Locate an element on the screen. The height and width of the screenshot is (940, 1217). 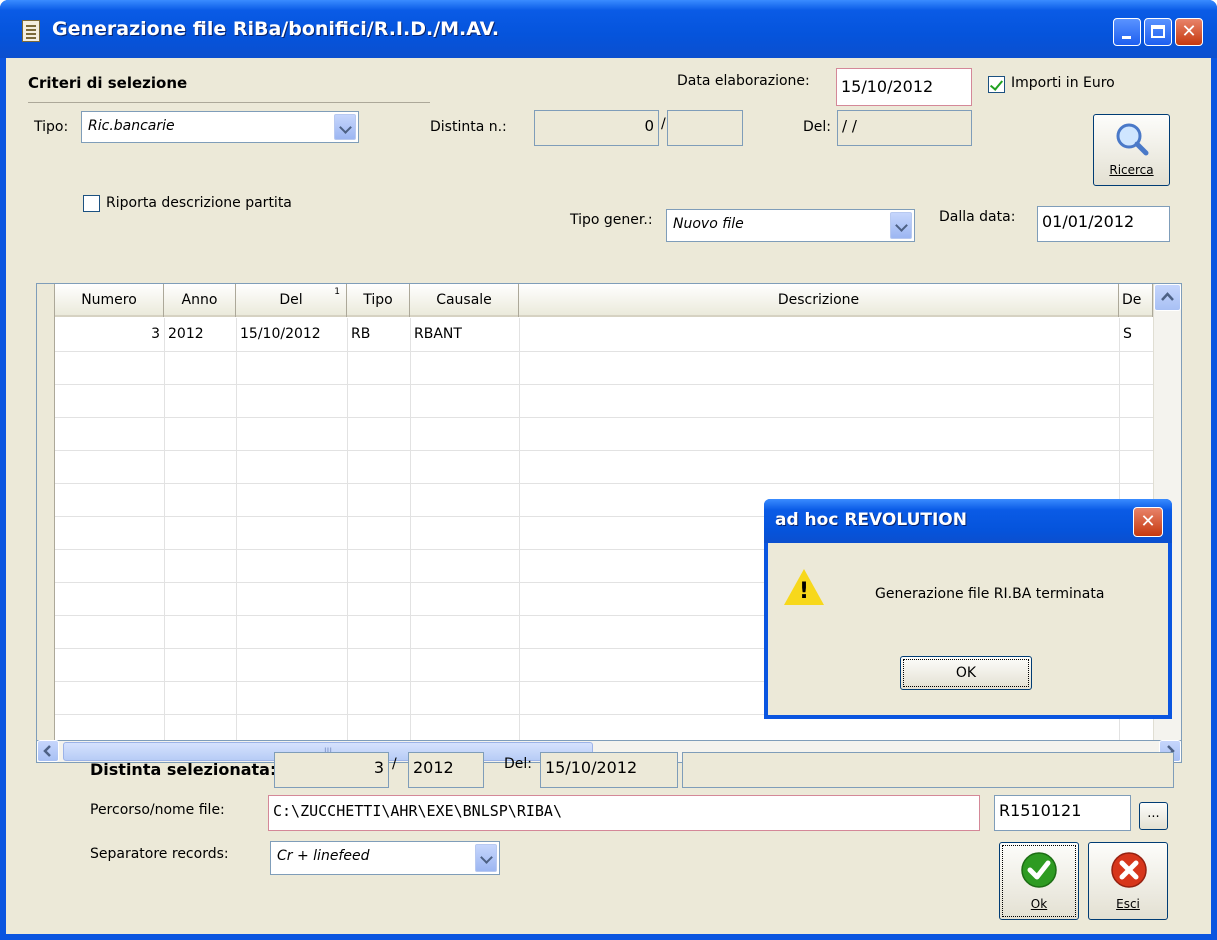
close-button: ✕ is located at coordinates (1189, 32).